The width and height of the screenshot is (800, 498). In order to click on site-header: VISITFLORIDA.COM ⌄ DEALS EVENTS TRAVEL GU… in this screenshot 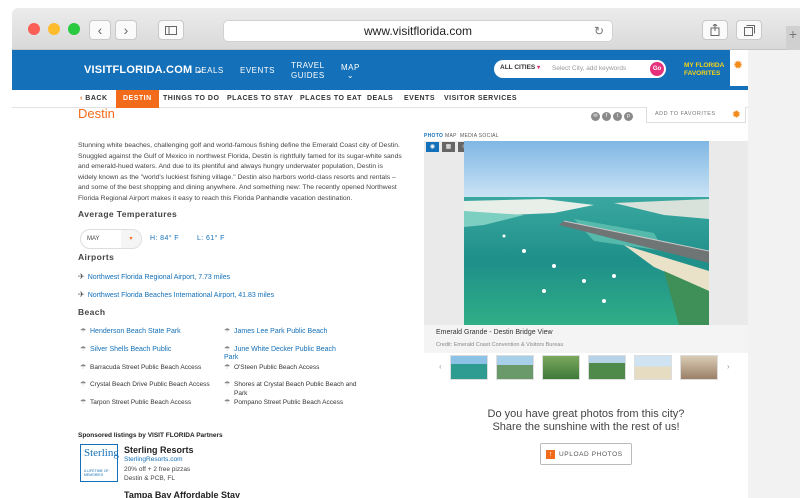, I will do `click(380, 70)`.